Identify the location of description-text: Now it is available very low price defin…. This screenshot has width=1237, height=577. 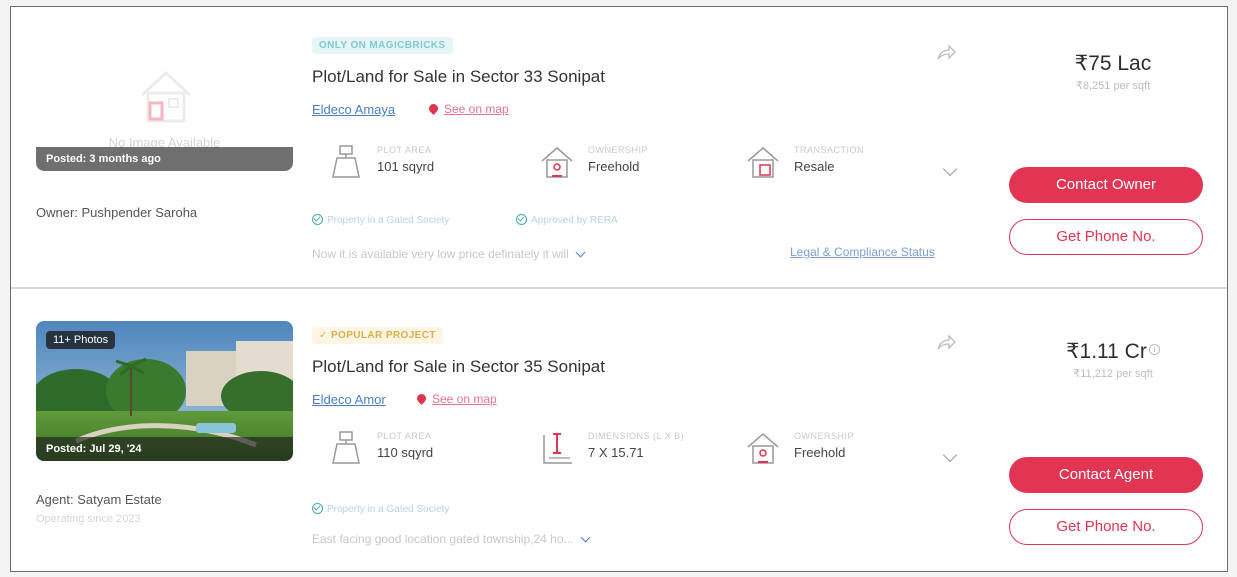
(440, 254).